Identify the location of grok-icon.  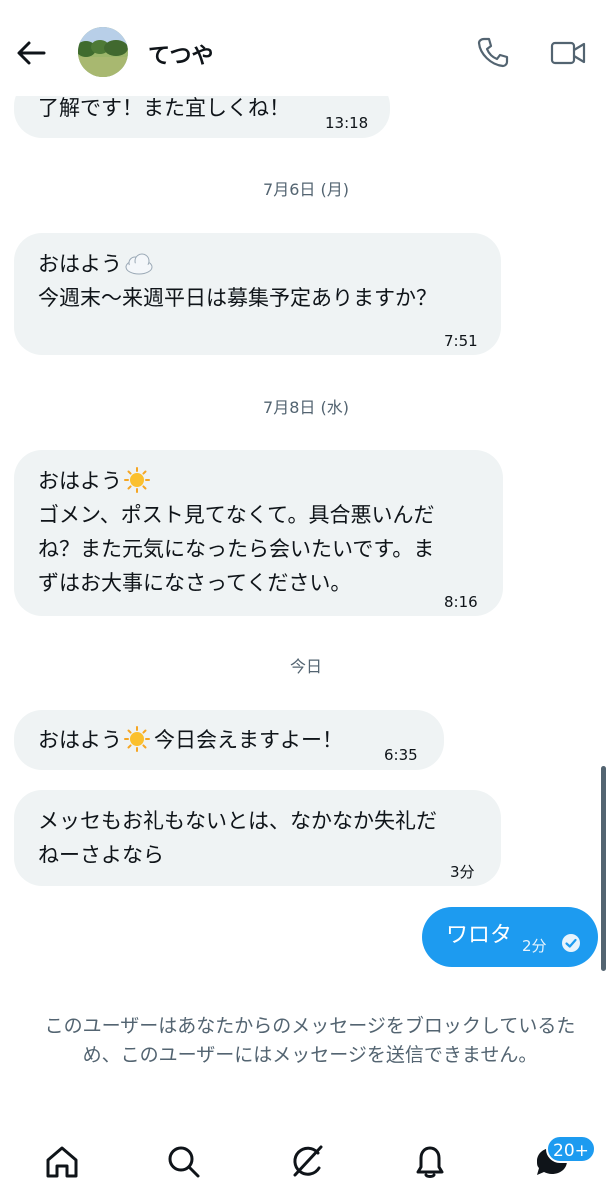
(307, 1162).